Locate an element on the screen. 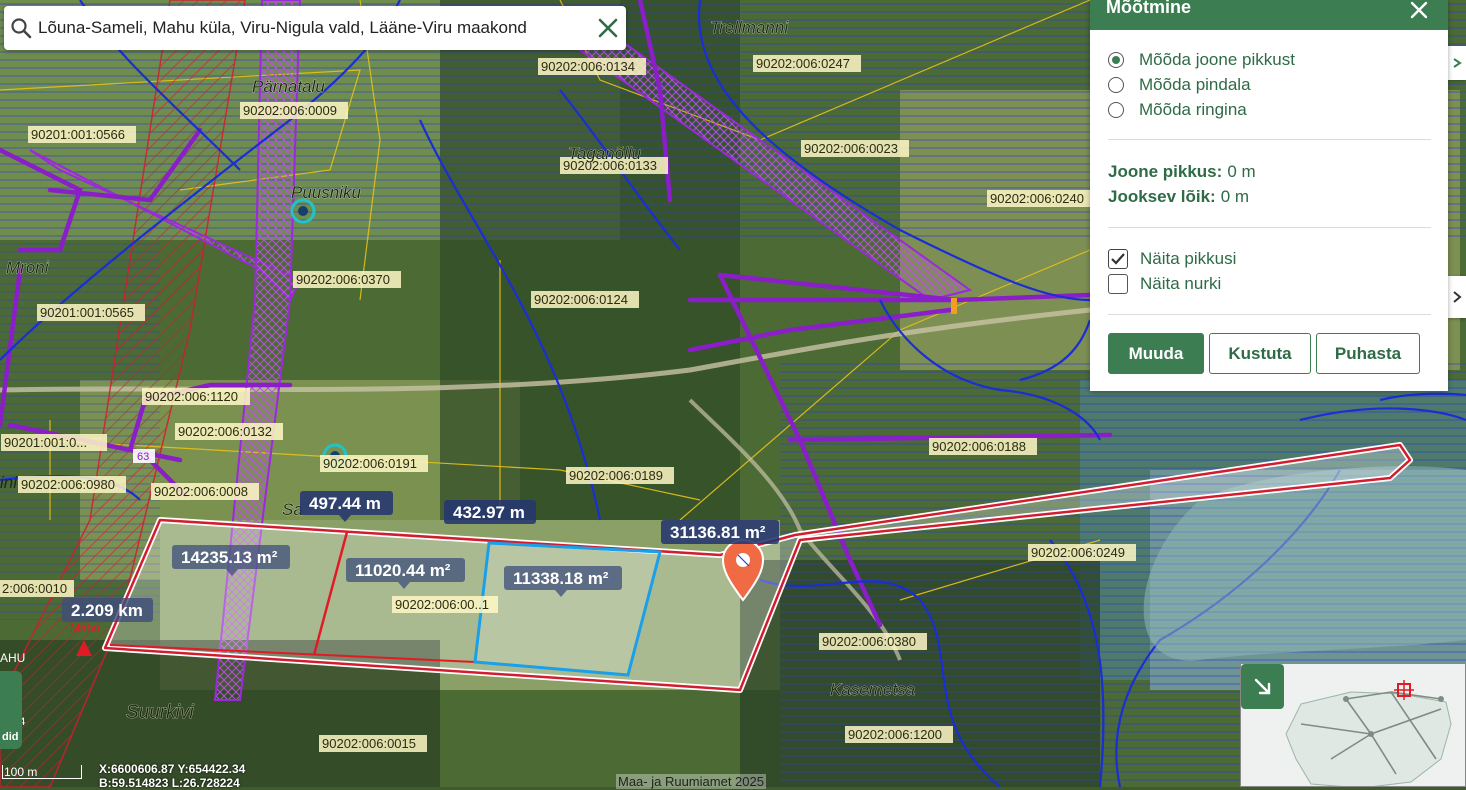 The image size is (1466, 790). road-number: 63 is located at coordinates (144, 456).